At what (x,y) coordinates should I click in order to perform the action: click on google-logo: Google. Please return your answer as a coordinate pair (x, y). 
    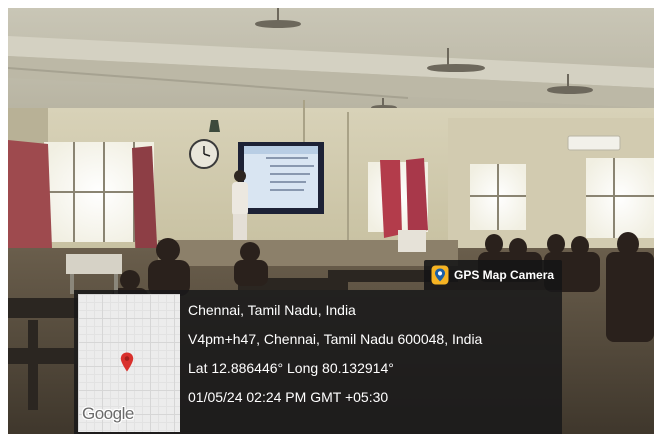
    Looking at the image, I should click on (108, 413).